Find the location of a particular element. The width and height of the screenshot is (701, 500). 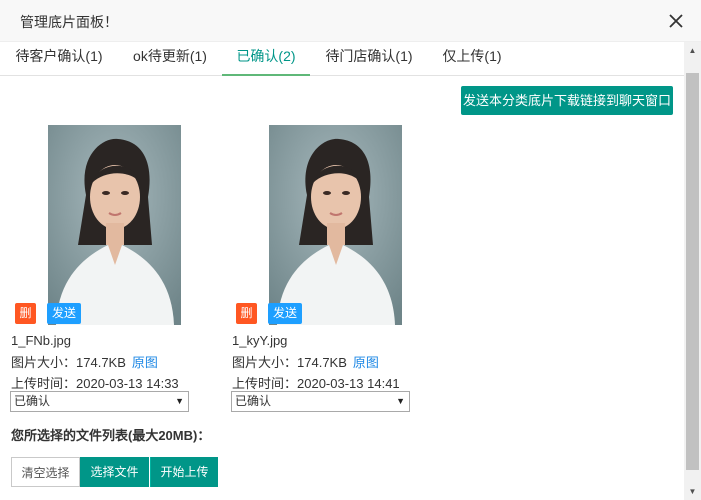

scroll-down-icon: ▼ is located at coordinates (692, 491).